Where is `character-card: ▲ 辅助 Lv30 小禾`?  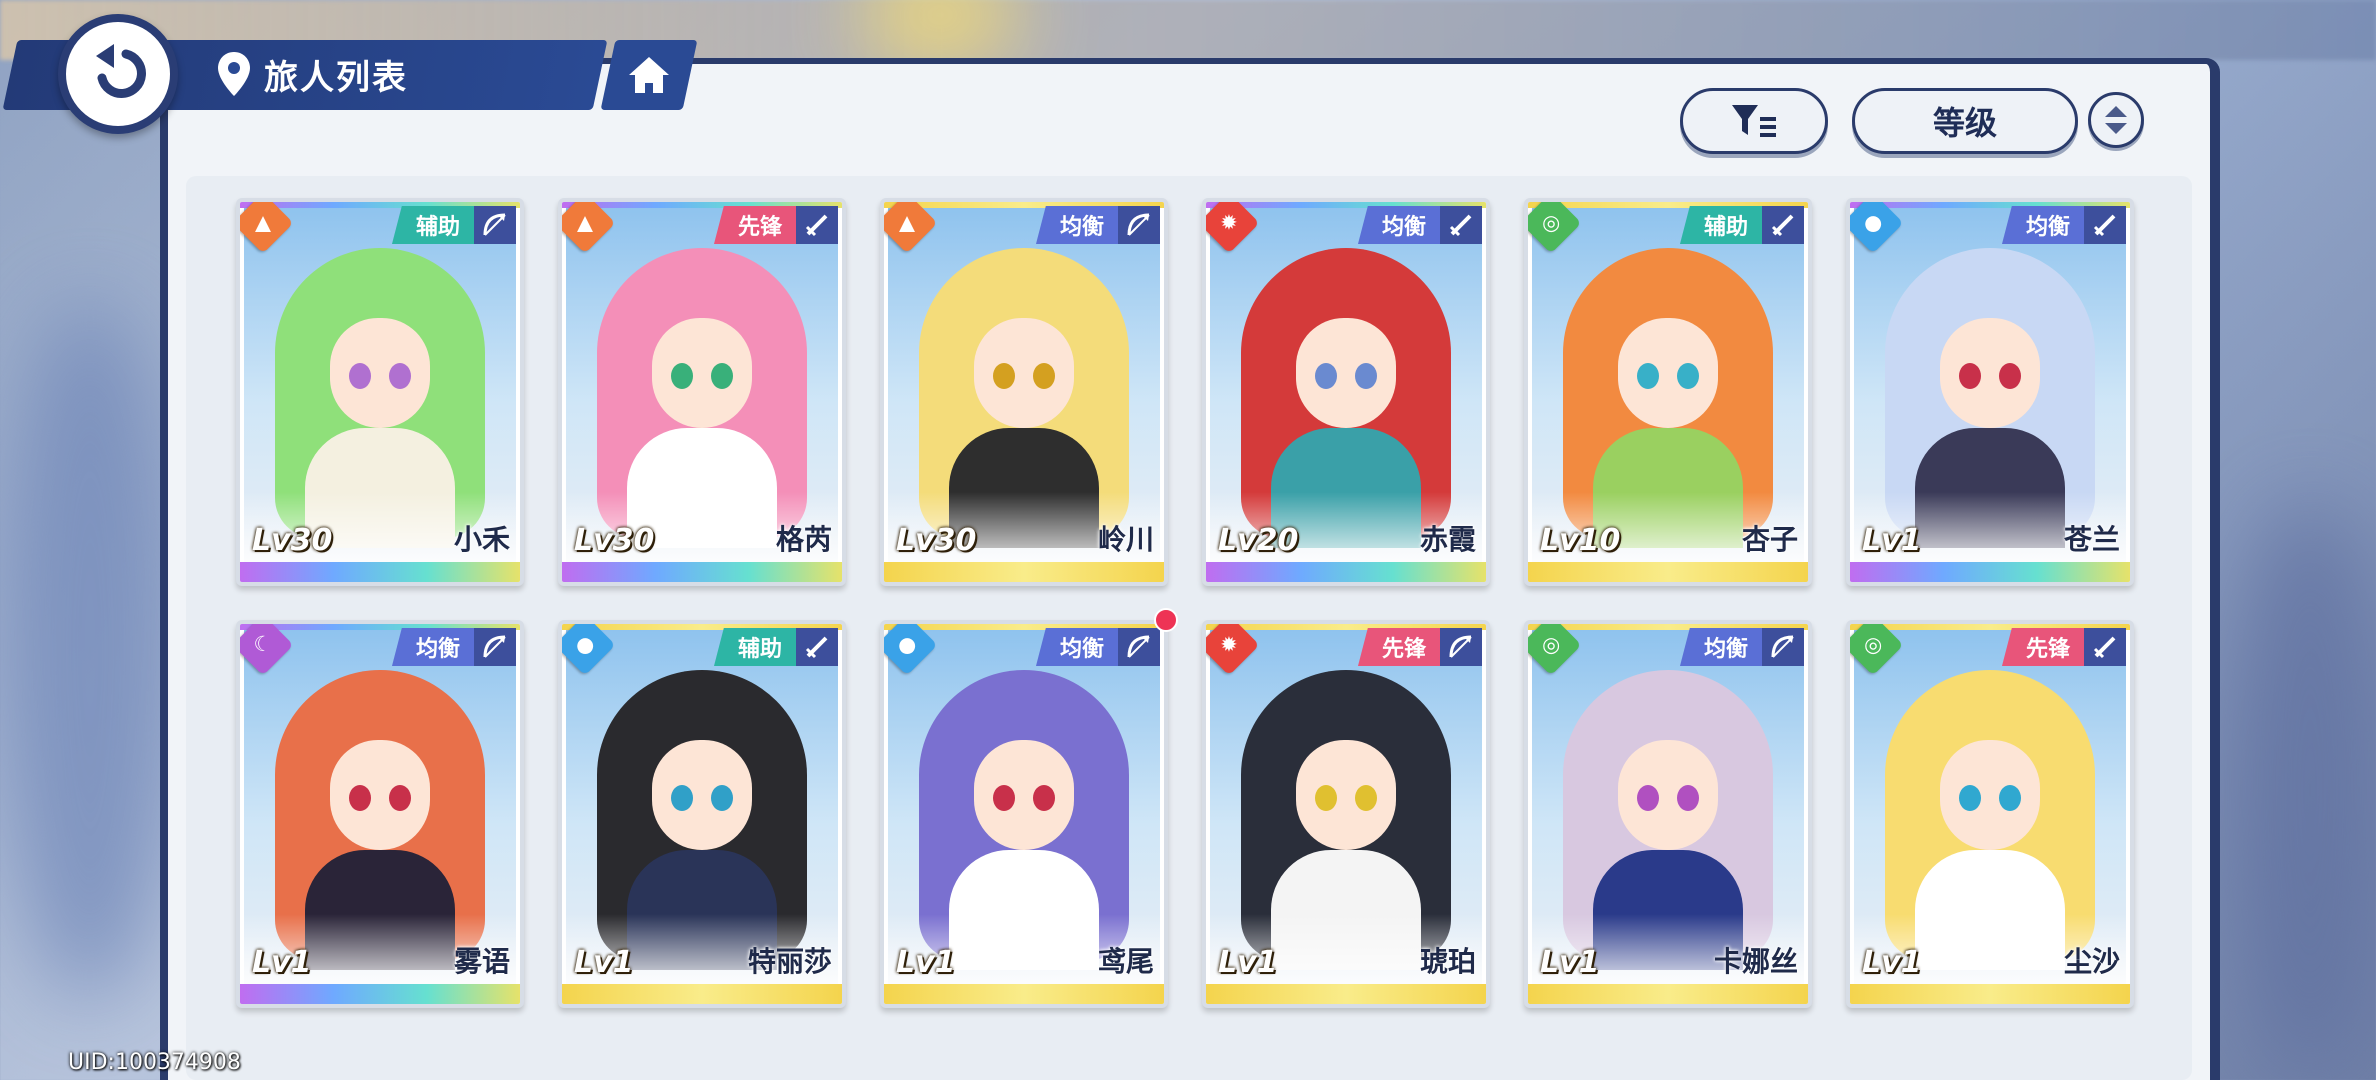
character-card: ▲ 辅助 Lv30 小禾 is located at coordinates (380, 392).